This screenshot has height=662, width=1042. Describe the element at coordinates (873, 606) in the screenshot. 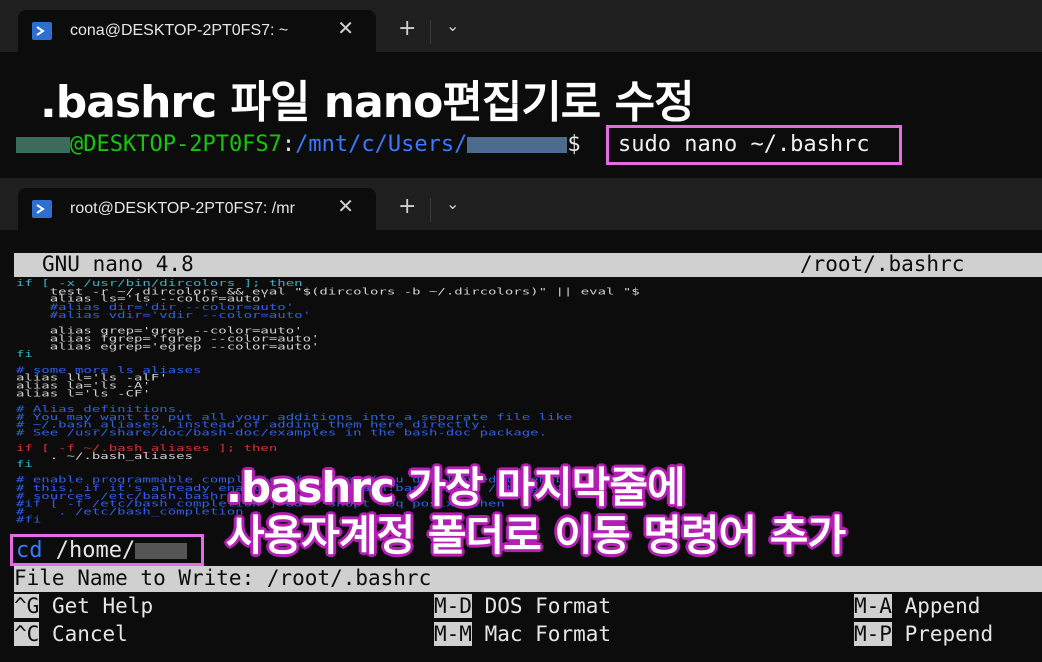

I see `shortcut-key: M-A` at that location.